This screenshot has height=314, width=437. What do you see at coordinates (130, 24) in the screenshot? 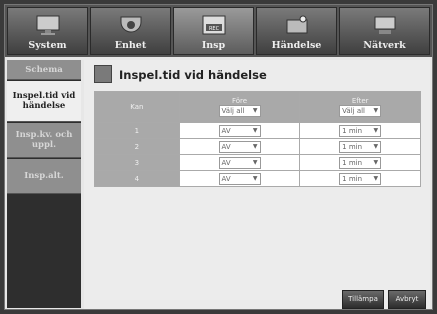
I see `camera-icon` at bounding box center [130, 24].